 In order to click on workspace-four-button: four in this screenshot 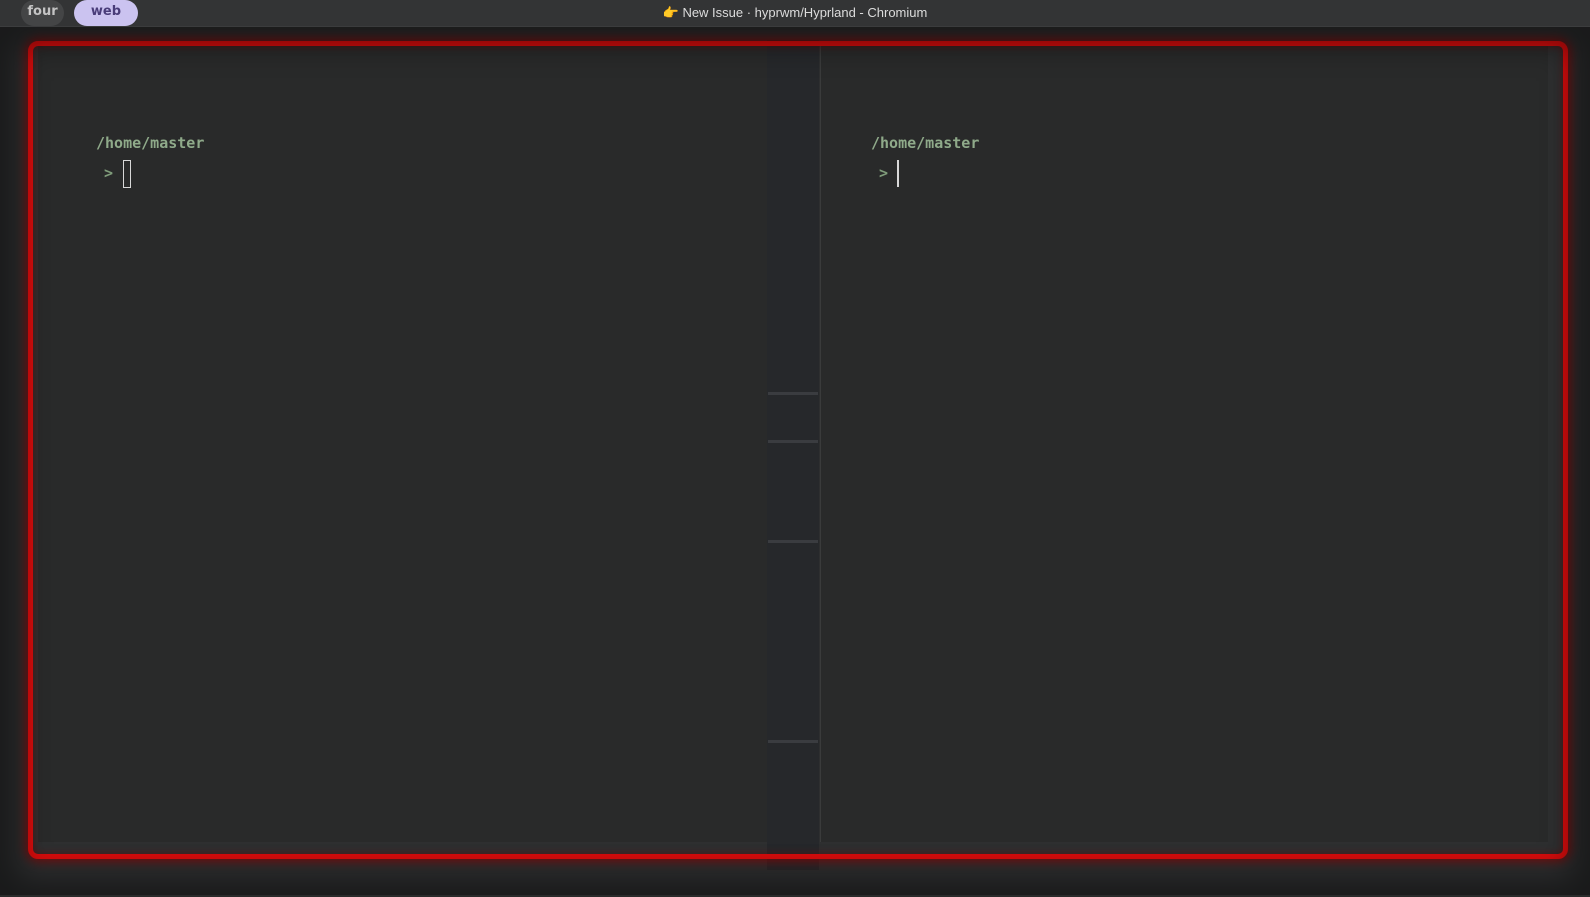, I will do `click(42, 13)`.